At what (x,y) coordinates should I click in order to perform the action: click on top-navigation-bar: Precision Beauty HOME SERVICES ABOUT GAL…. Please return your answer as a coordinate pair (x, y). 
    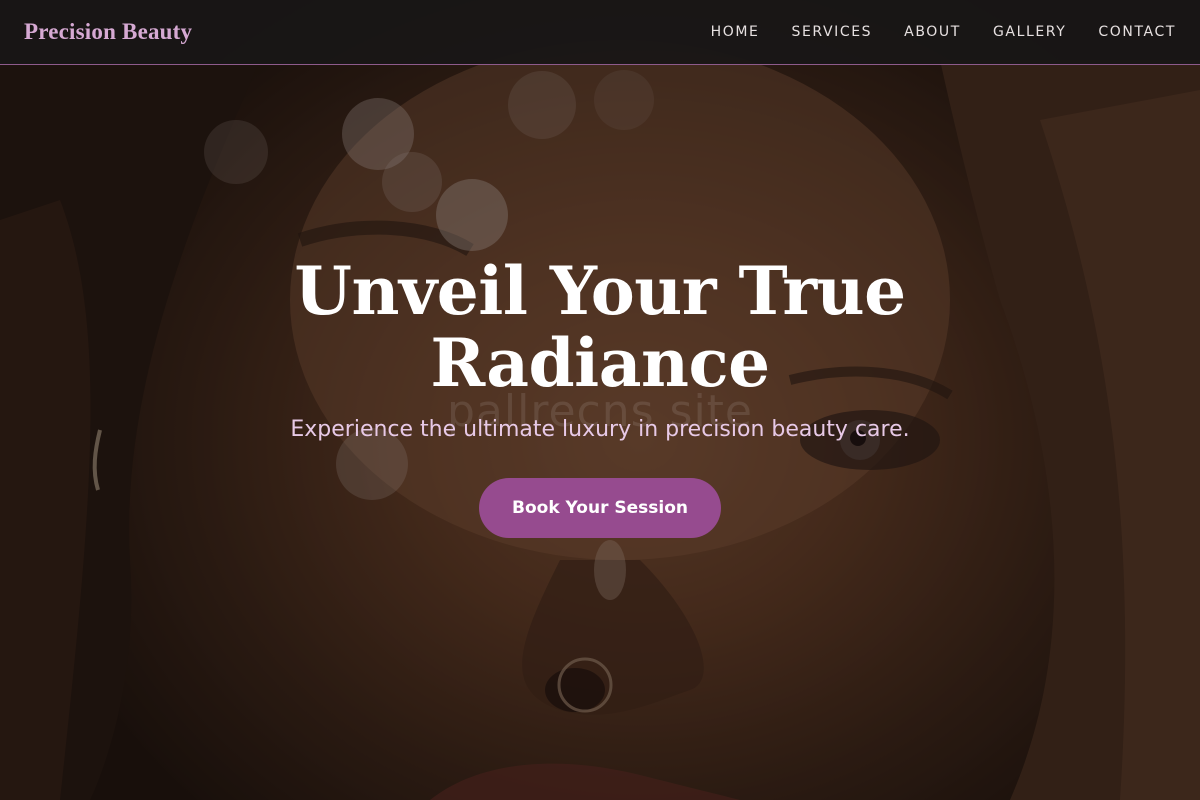
    Looking at the image, I should click on (600, 32).